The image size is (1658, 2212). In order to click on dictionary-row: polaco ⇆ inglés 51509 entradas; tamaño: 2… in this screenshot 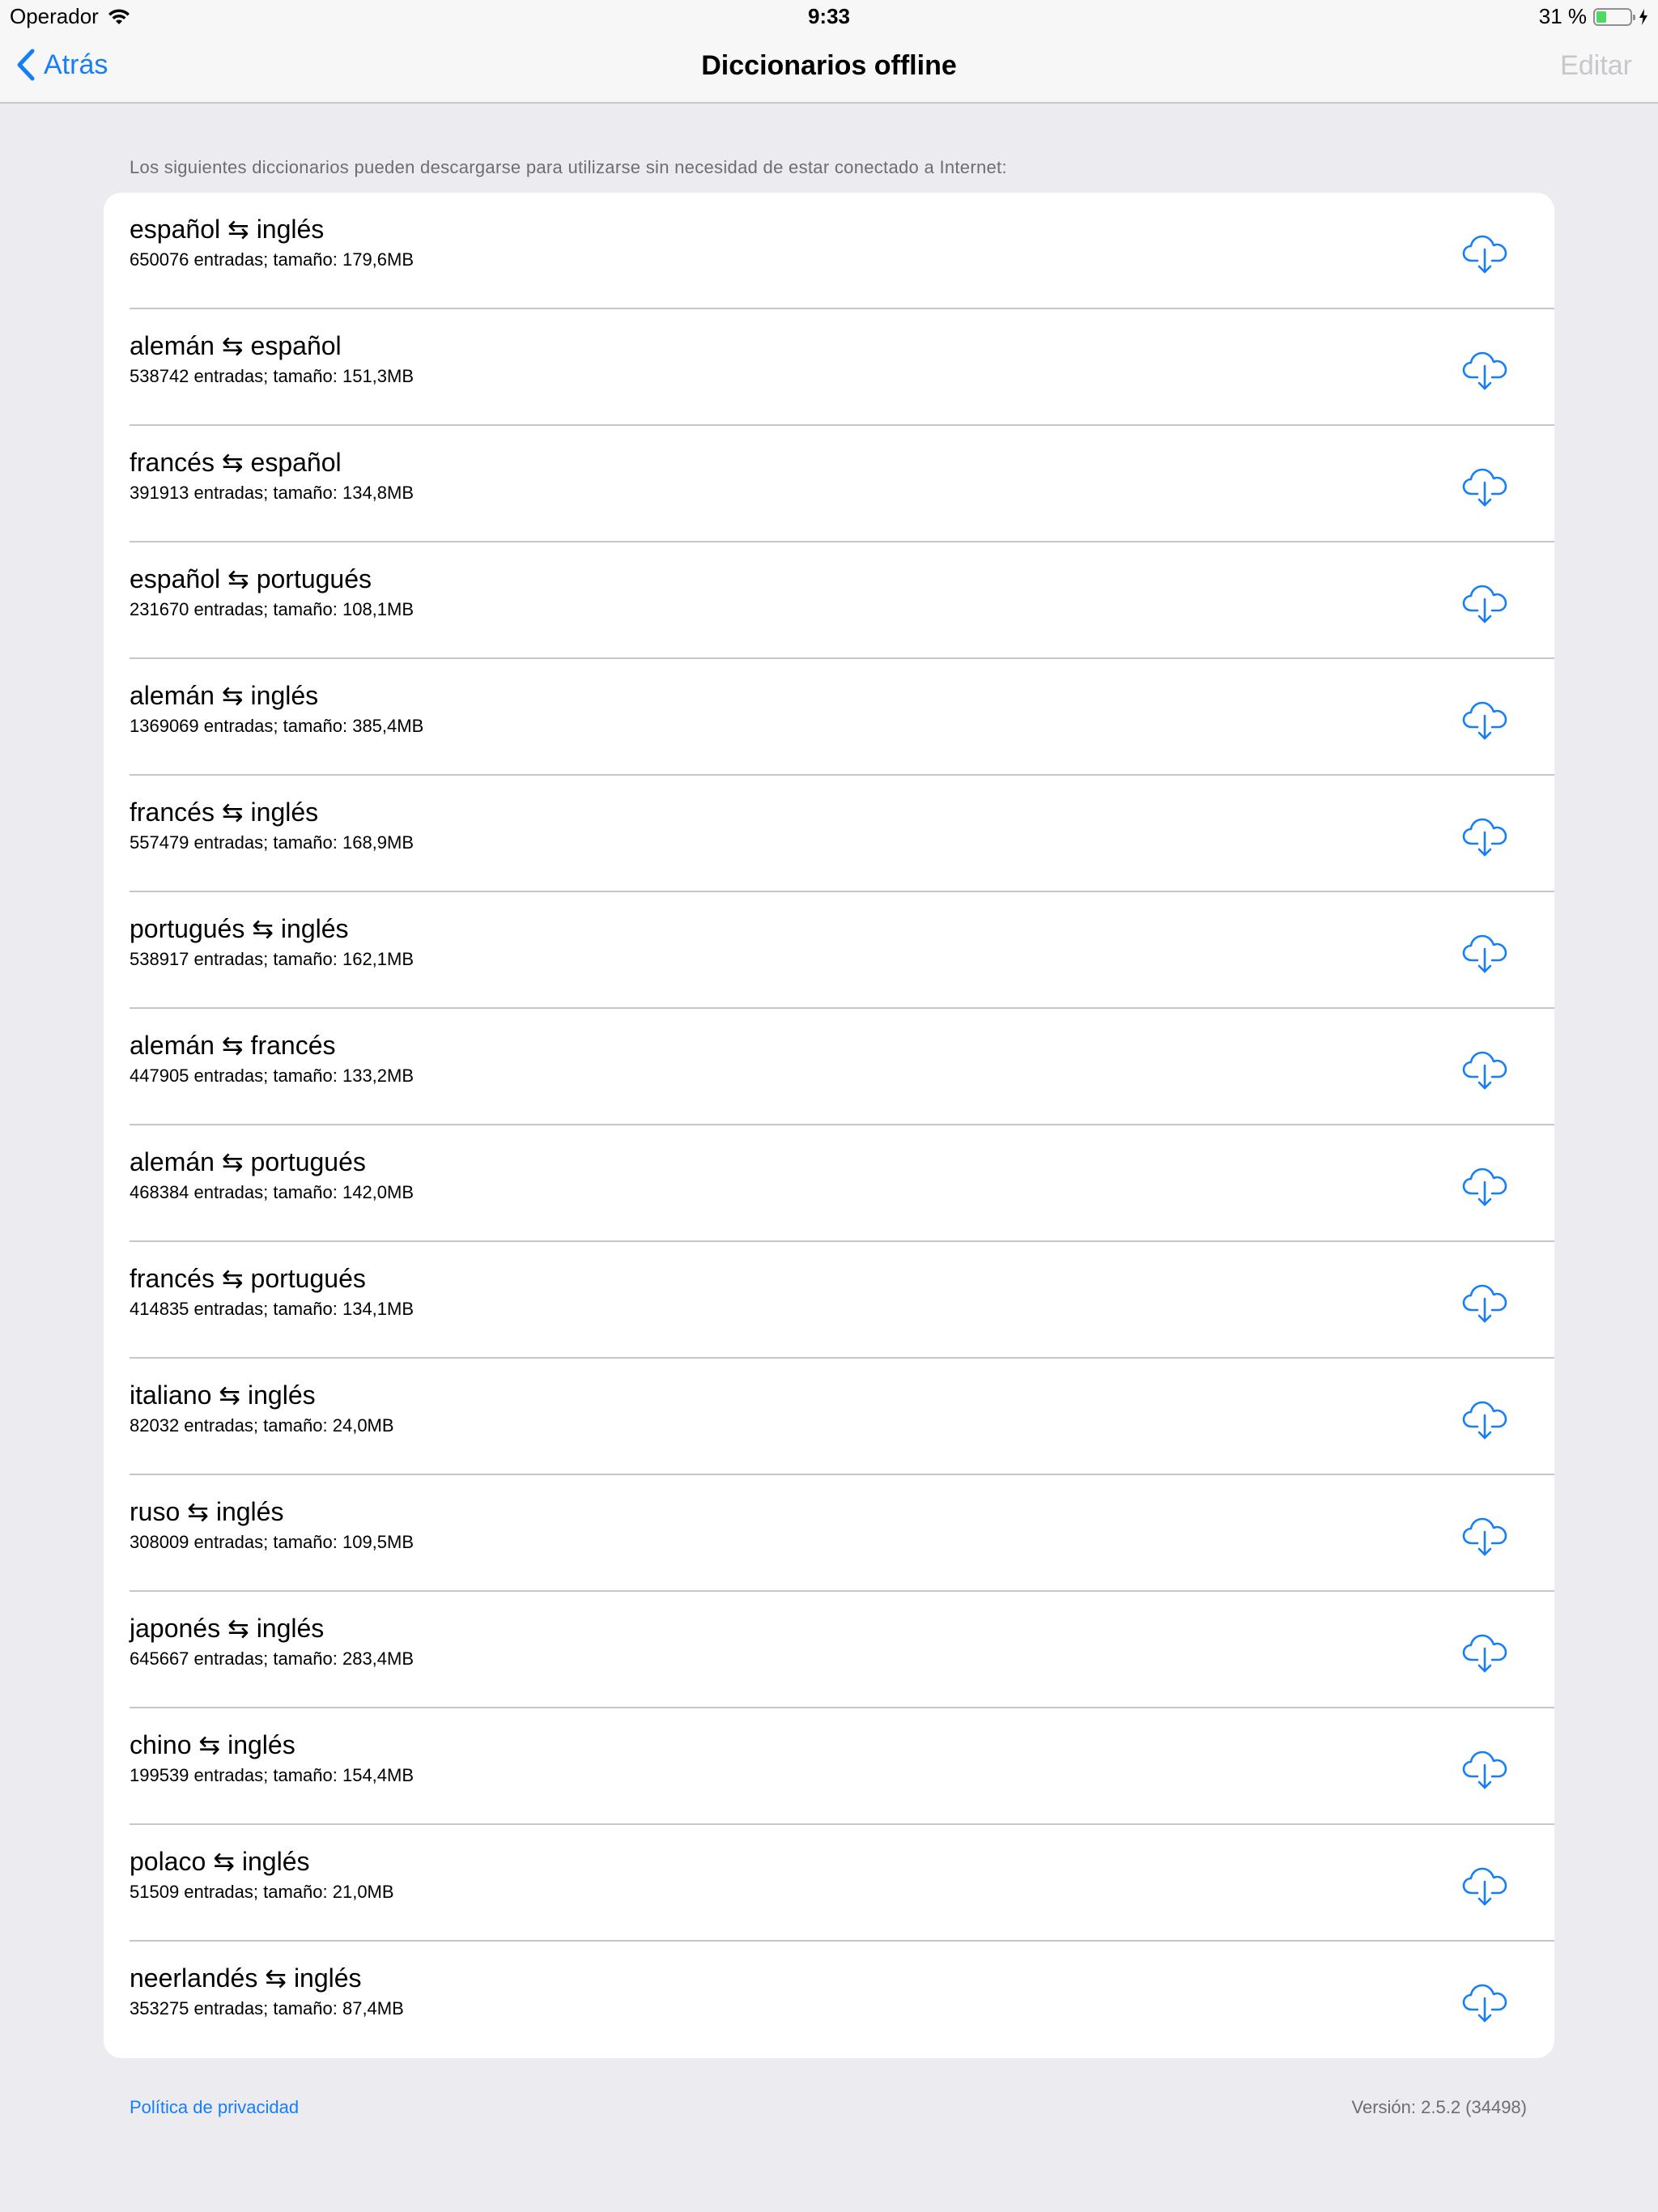, I will do `click(829, 1883)`.